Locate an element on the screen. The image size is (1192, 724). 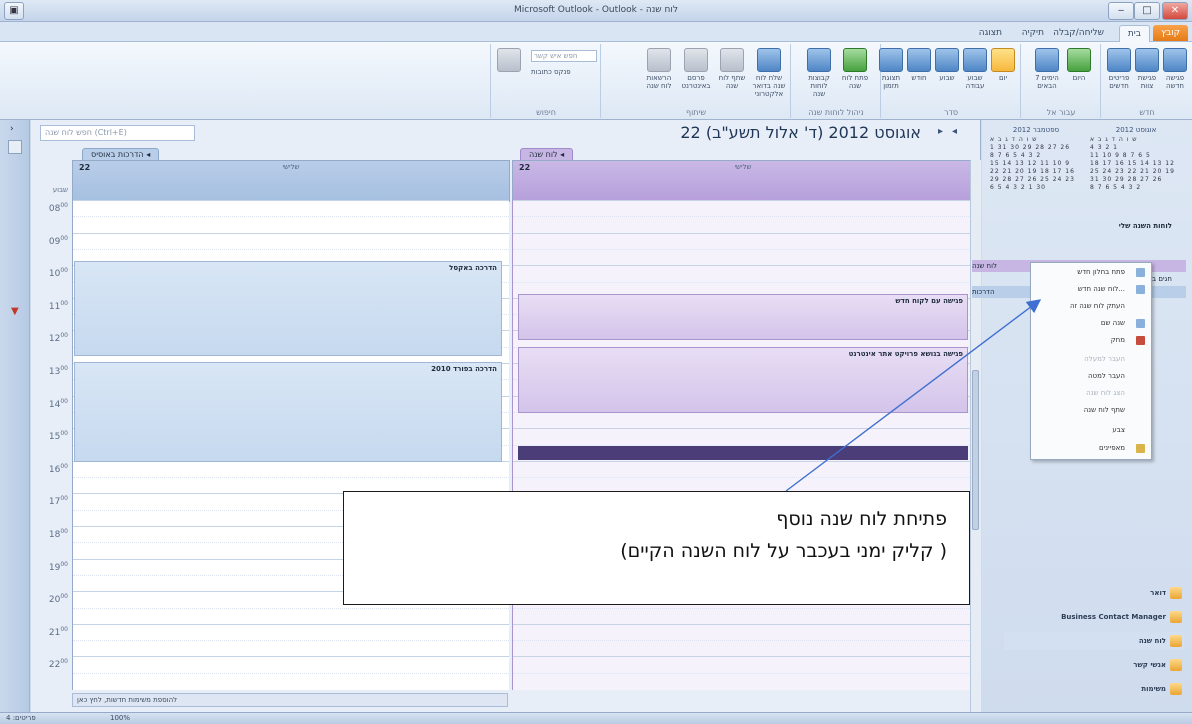
nav-contacts: אנשי קשר is located at coordinates (1094, 665).